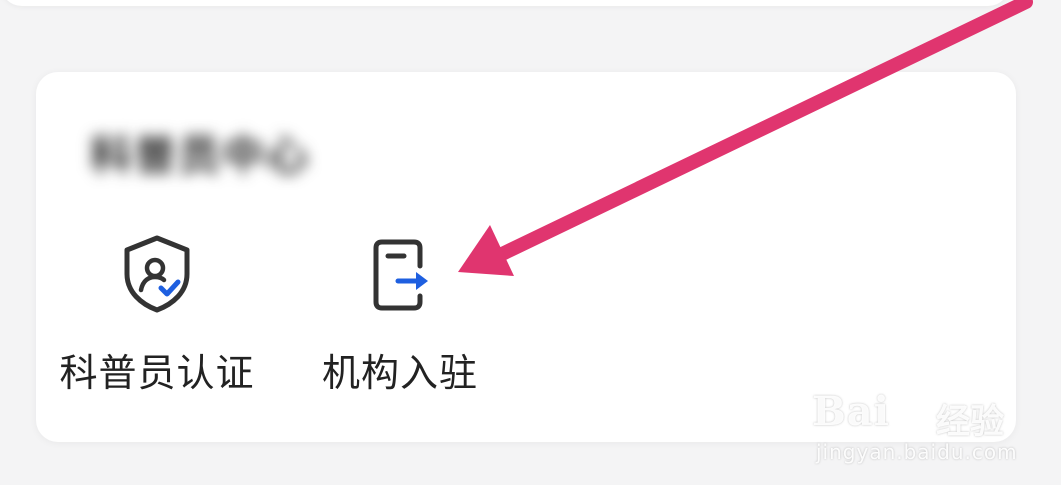  What do you see at coordinates (157, 274) in the screenshot?
I see `shield-user-check-icon` at bounding box center [157, 274].